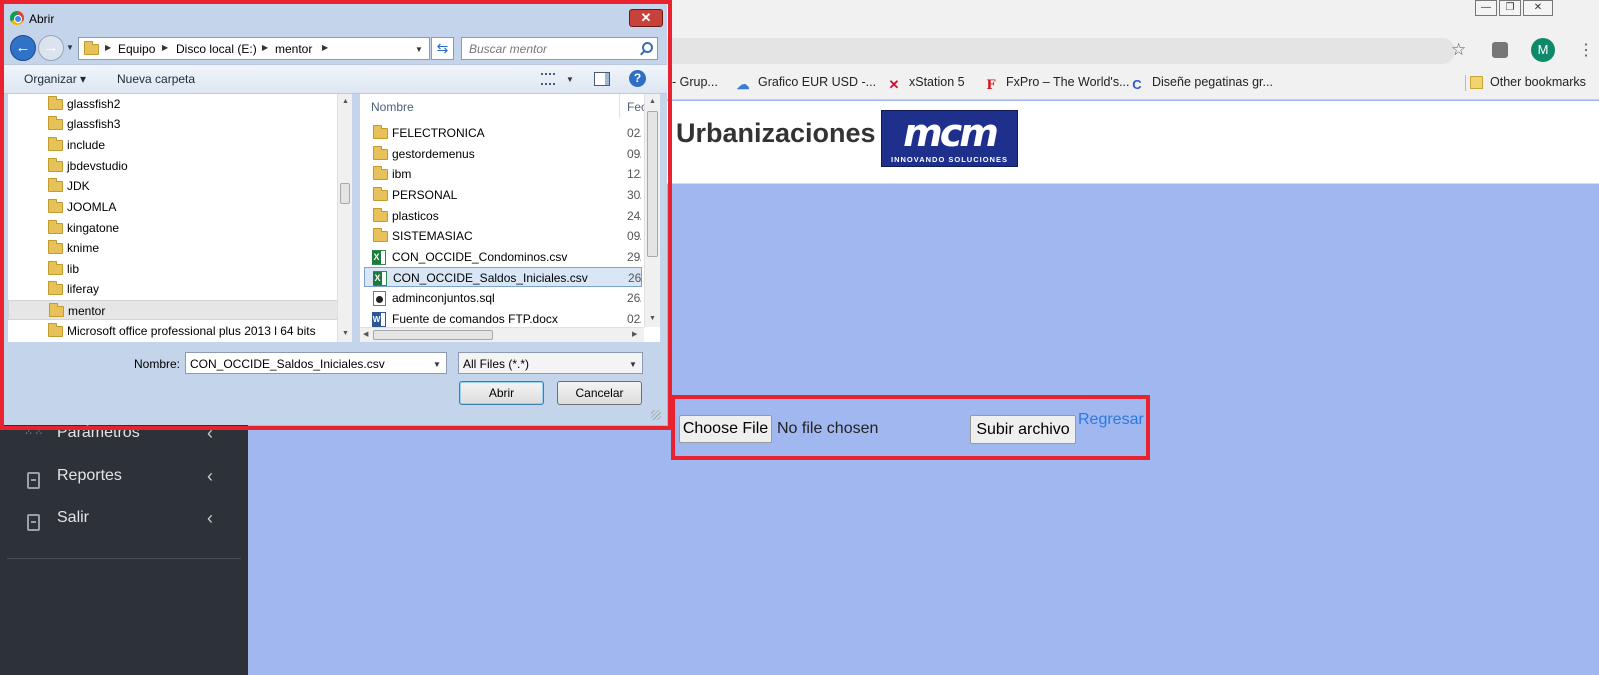 This screenshot has width=1599, height=675. What do you see at coordinates (1023, 429) in the screenshot?
I see `upload-file-button: Subir archivo` at bounding box center [1023, 429].